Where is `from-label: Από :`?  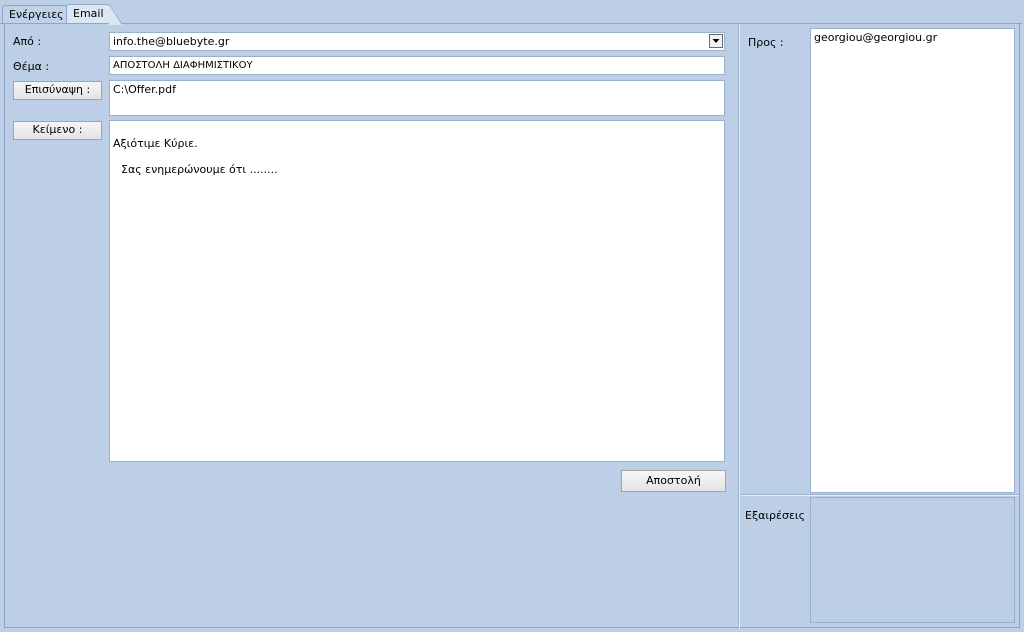 from-label: Από : is located at coordinates (27, 41).